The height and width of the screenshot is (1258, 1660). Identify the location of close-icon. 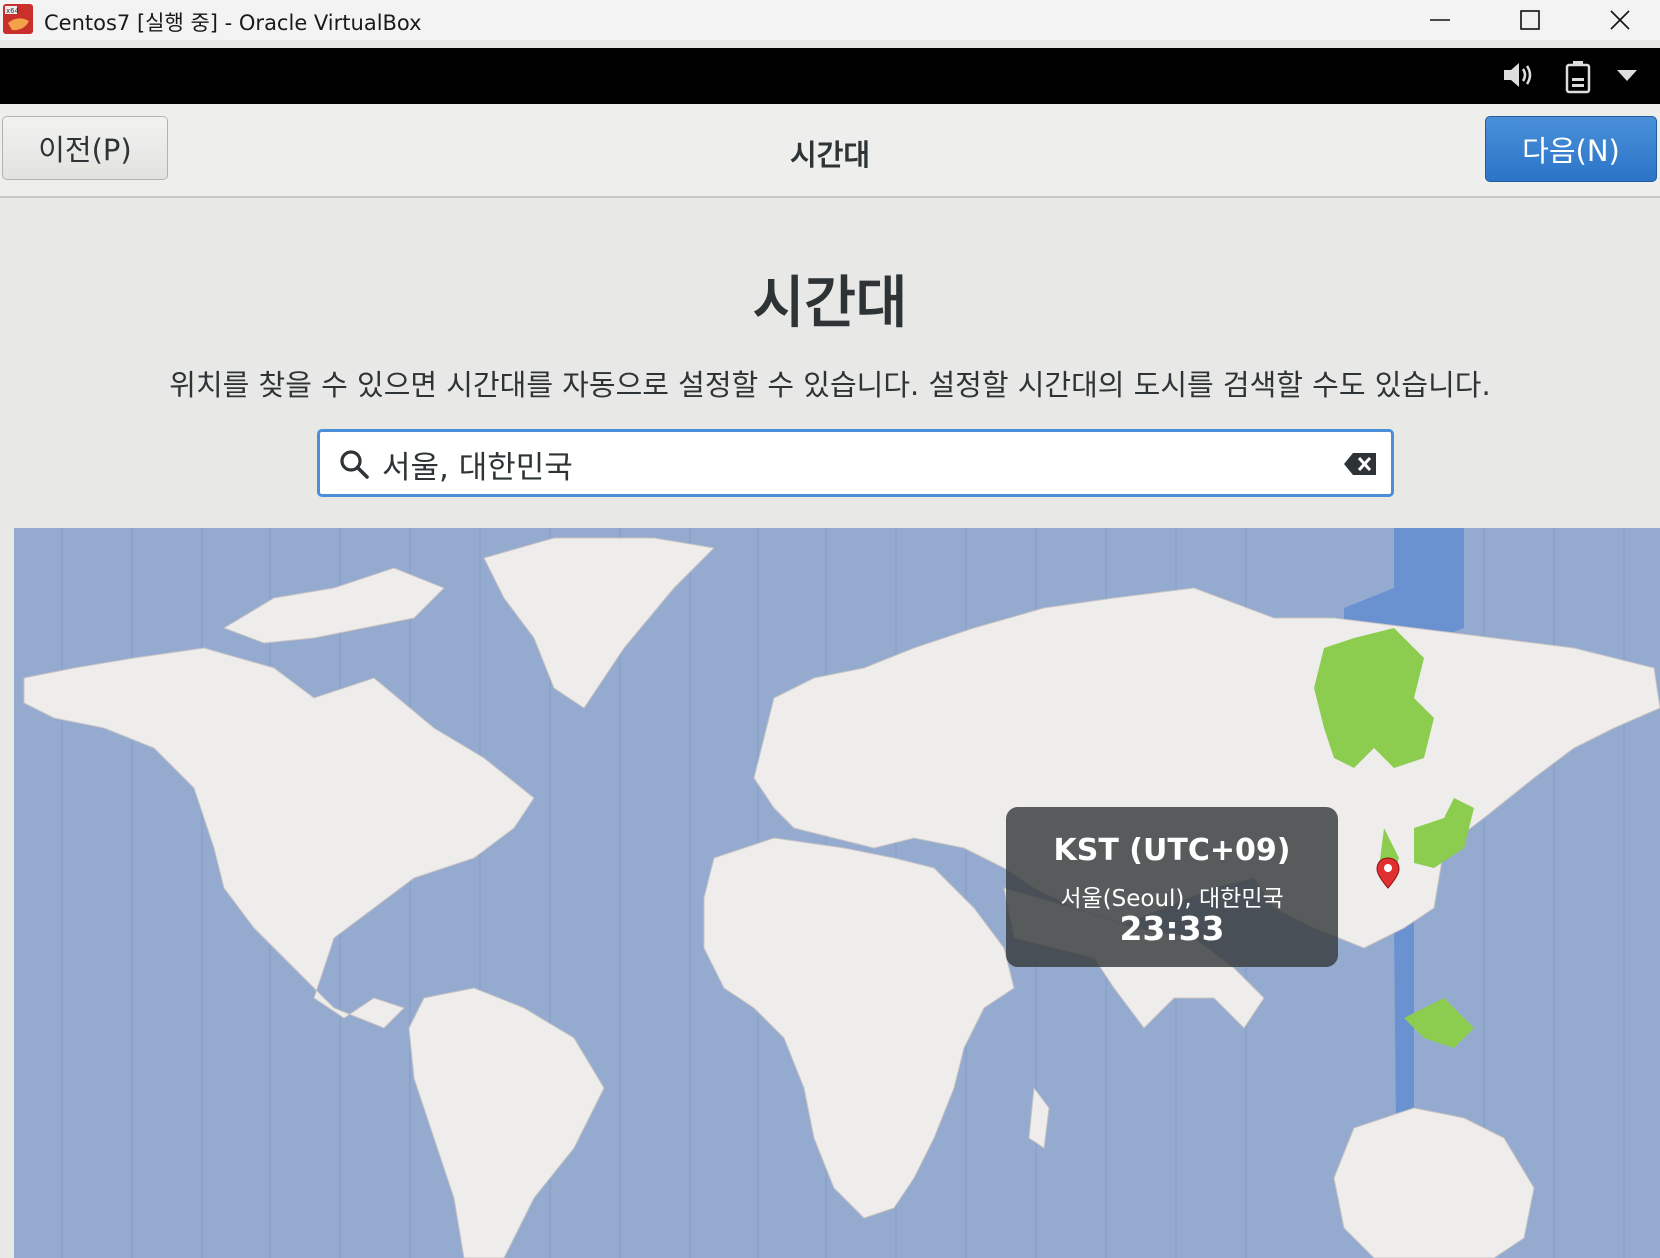
(1620, 20).